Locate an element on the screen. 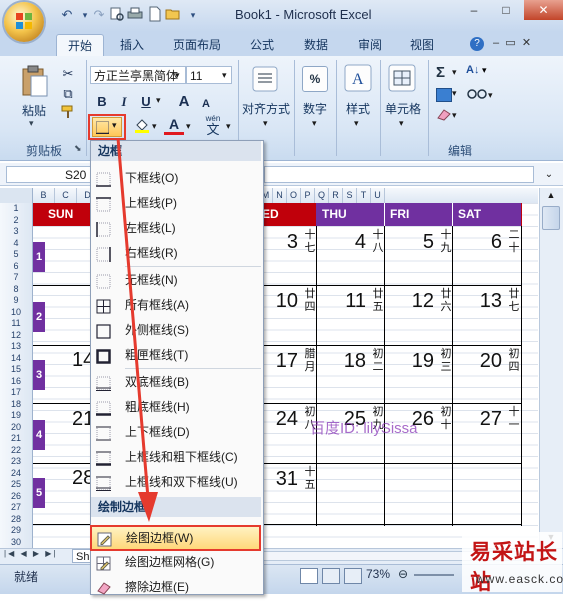 Image resolution: width=563 pixels, height=605 pixels. cells-dropdown-icon: ▾ is located at coordinates (401, 123).